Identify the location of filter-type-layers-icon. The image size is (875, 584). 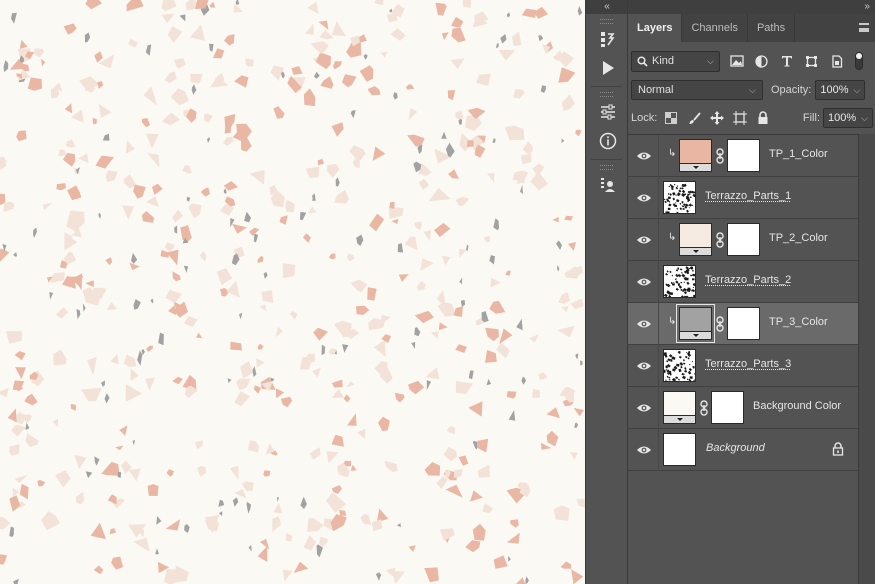
(786, 61).